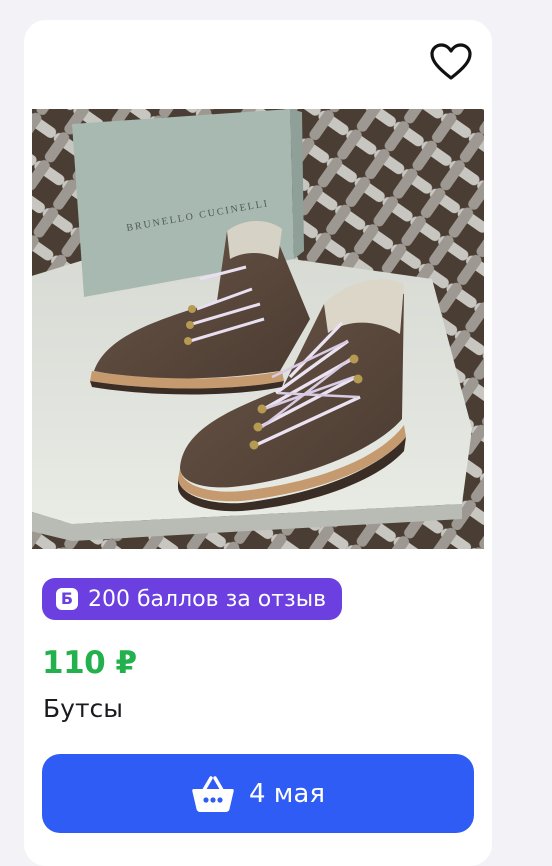 This screenshot has width=552, height=866. What do you see at coordinates (213, 793) in the screenshot?
I see `basket-icon` at bounding box center [213, 793].